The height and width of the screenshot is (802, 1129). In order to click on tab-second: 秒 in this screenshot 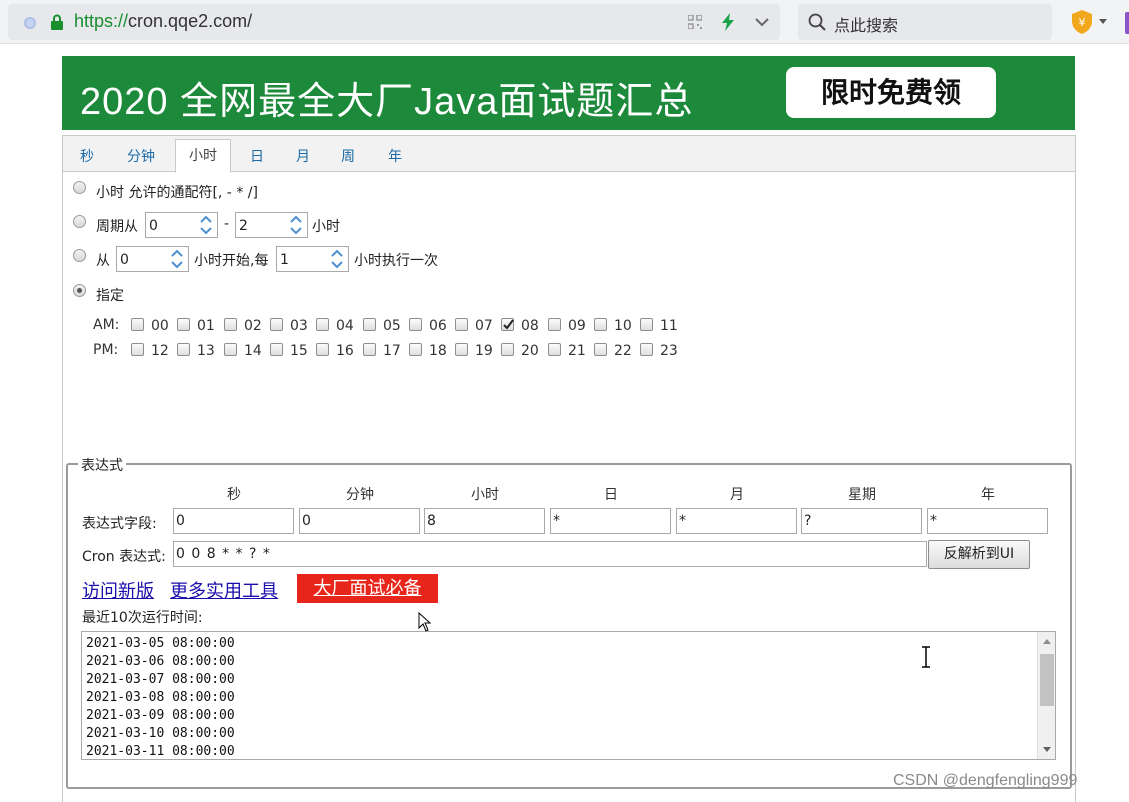, I will do `click(87, 156)`.